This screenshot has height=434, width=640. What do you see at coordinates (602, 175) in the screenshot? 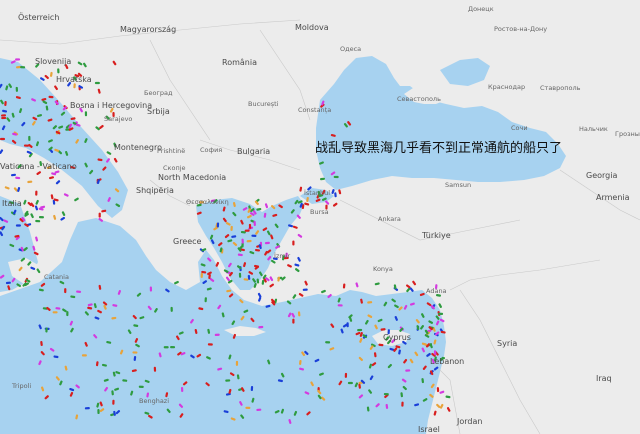
I see `label-georgia: Georgia` at bounding box center [602, 175].